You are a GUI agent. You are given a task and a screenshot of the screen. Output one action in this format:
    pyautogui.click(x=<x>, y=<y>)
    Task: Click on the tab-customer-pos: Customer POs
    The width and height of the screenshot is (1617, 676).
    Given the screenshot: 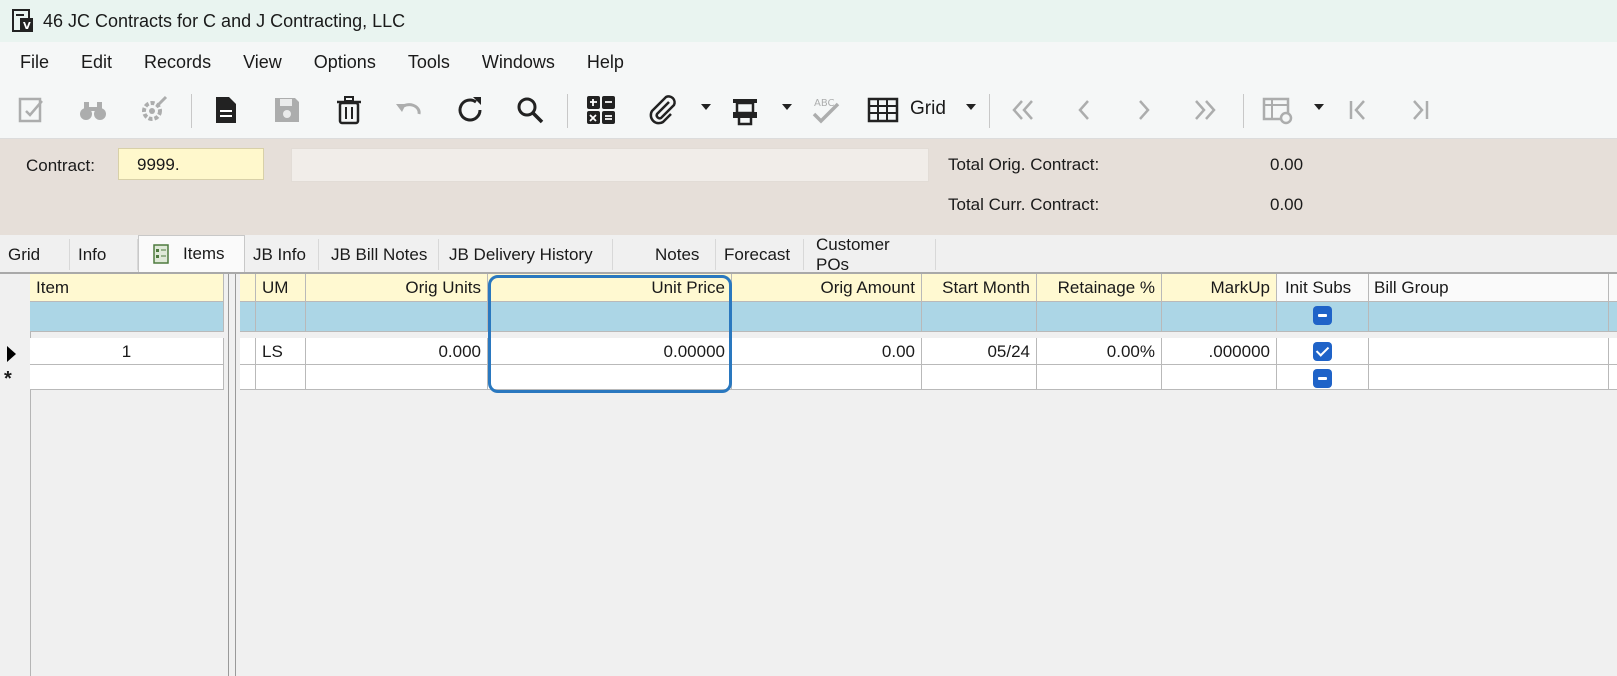 What is the action you would take?
    pyautogui.click(x=870, y=254)
    